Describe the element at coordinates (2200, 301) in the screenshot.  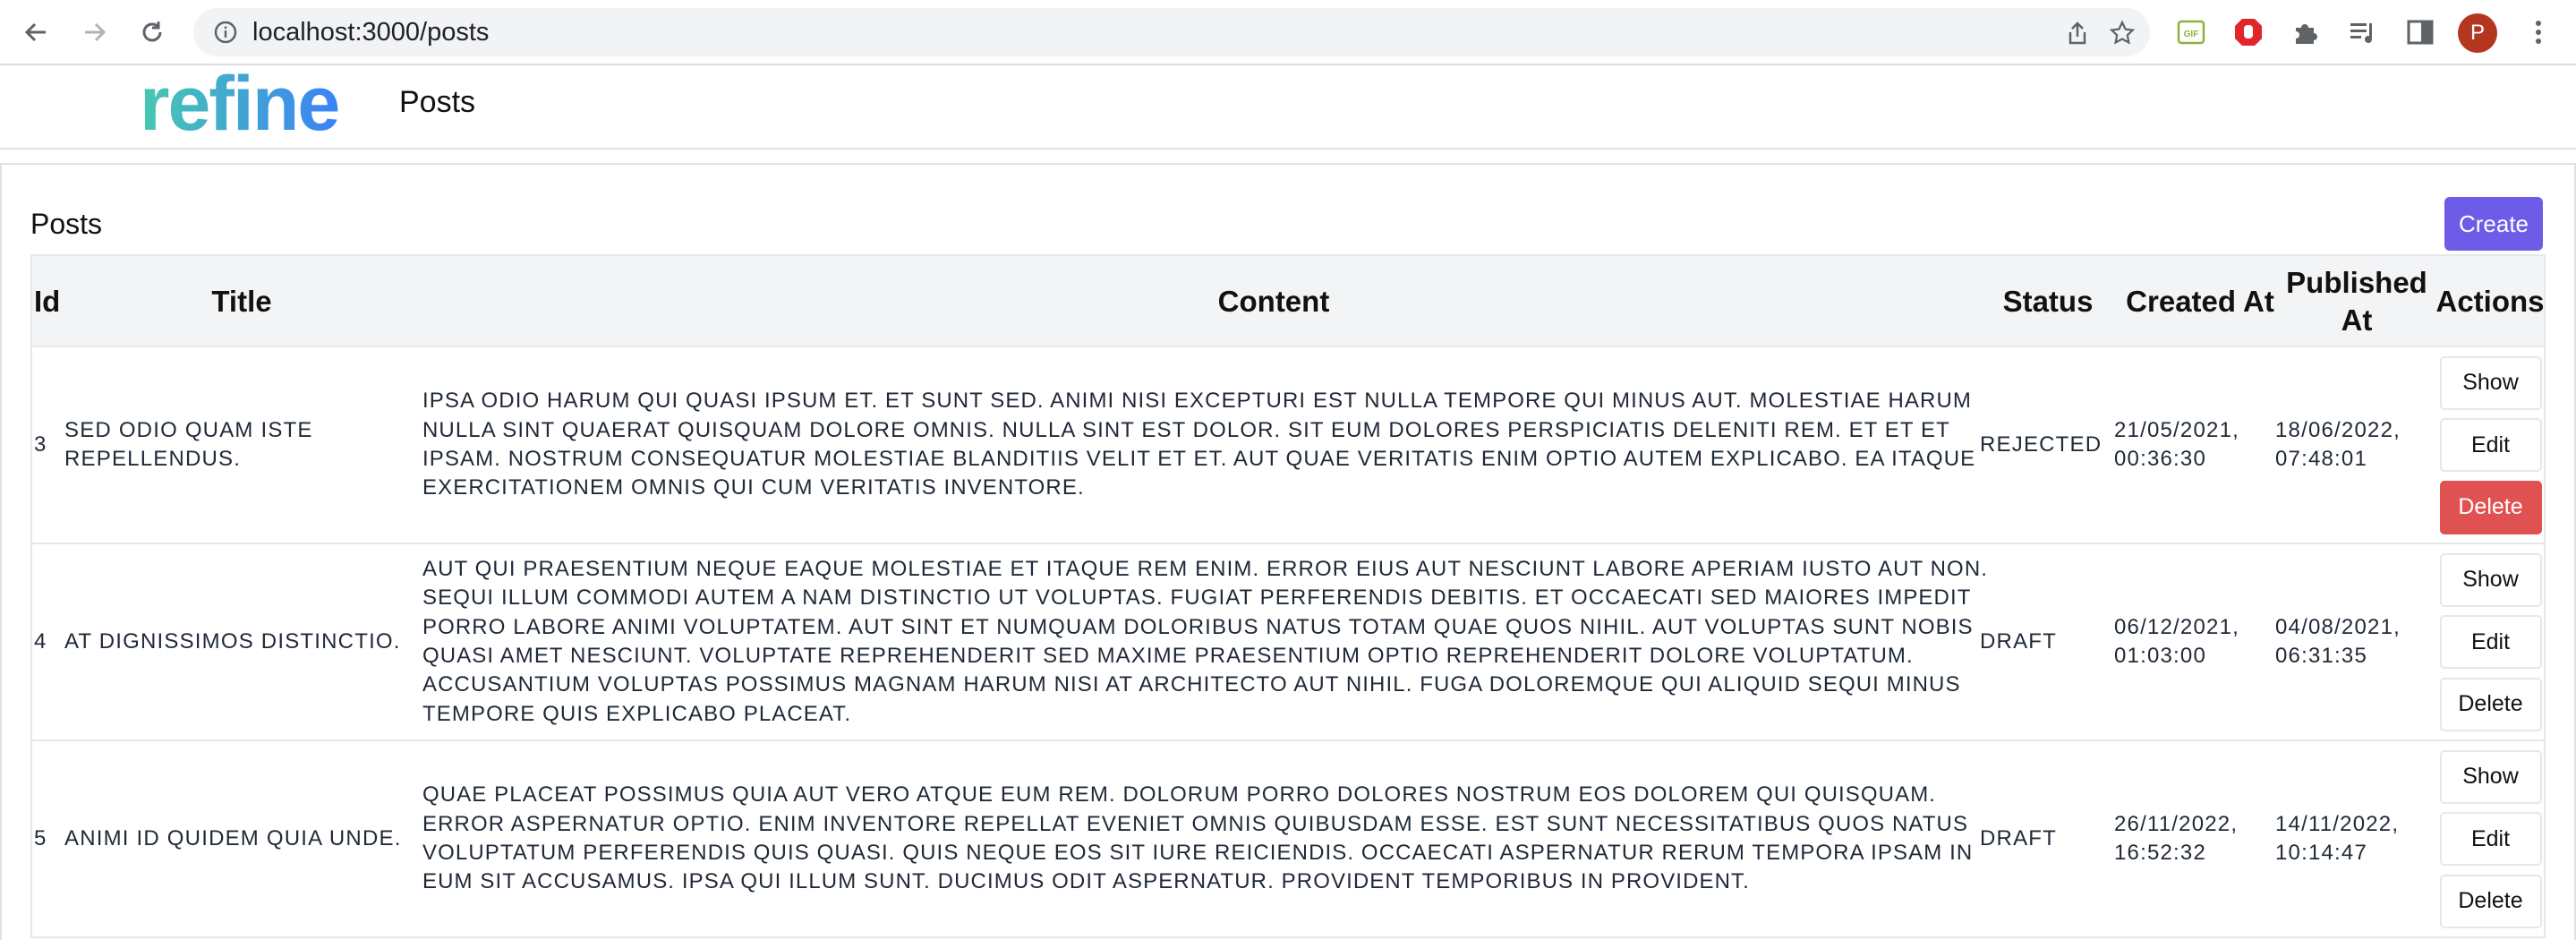
I see `column-header-created-at: Created At` at that location.